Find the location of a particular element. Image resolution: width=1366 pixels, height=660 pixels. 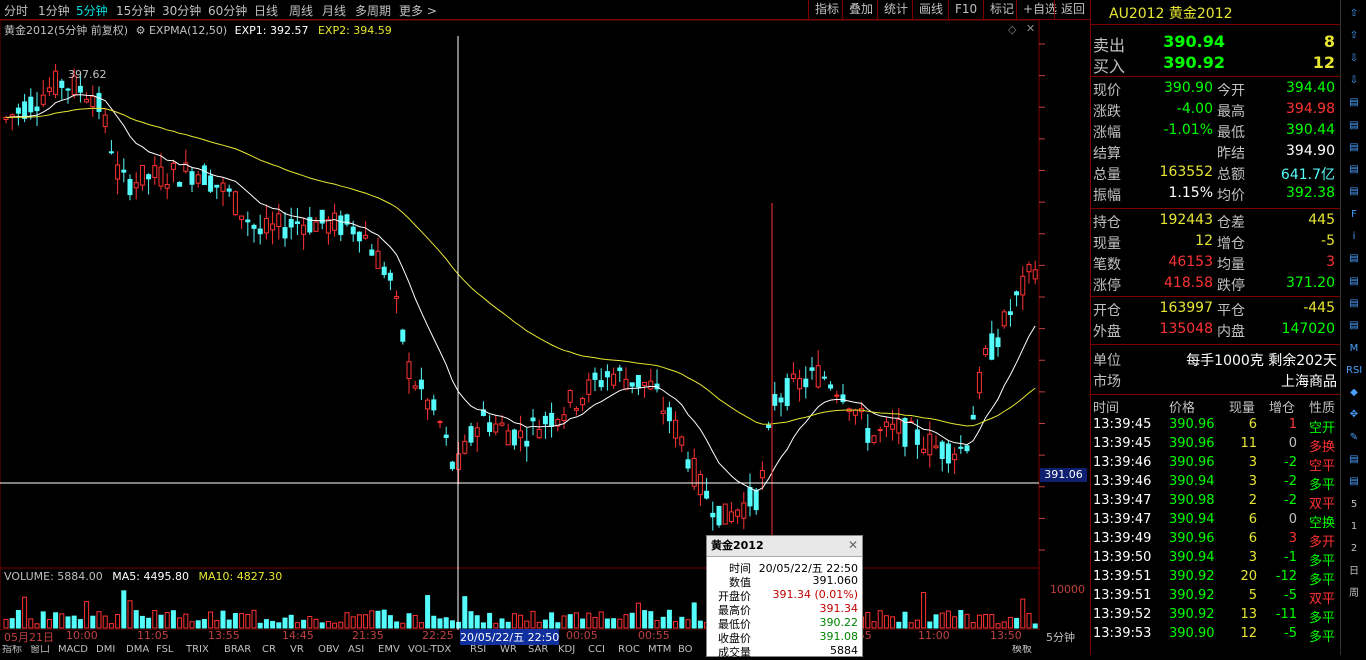

indicator-tab: 窗口 is located at coordinates (40, 650).